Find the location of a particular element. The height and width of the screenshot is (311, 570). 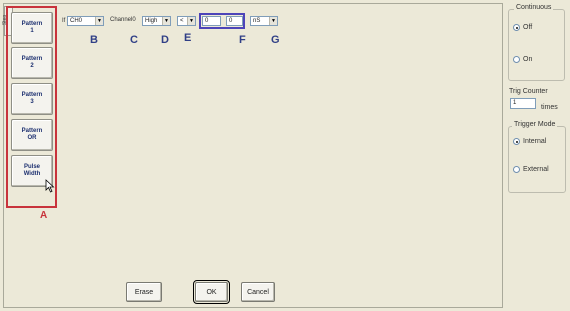

callout-f: F is located at coordinates (242, 40).